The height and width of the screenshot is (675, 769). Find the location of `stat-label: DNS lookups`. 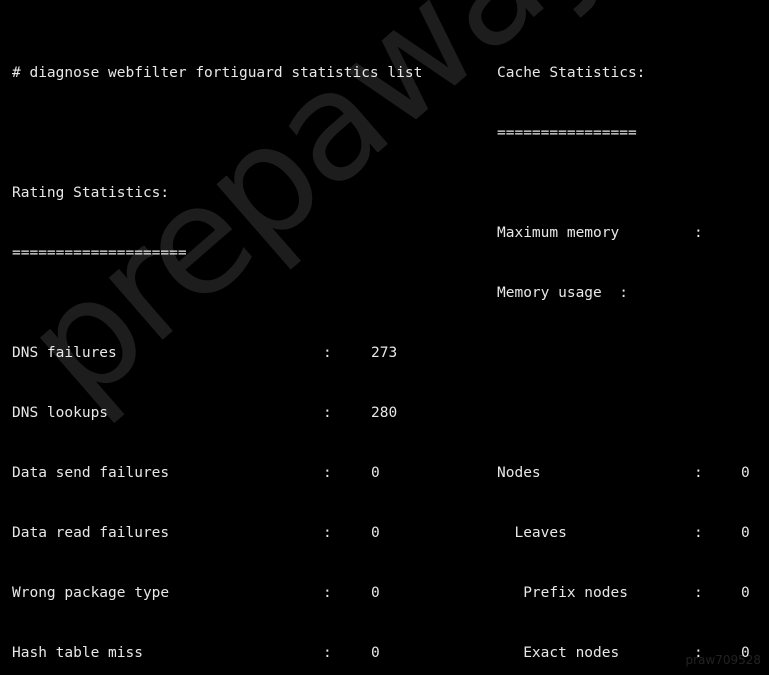

stat-label: DNS lookups is located at coordinates (60, 413).